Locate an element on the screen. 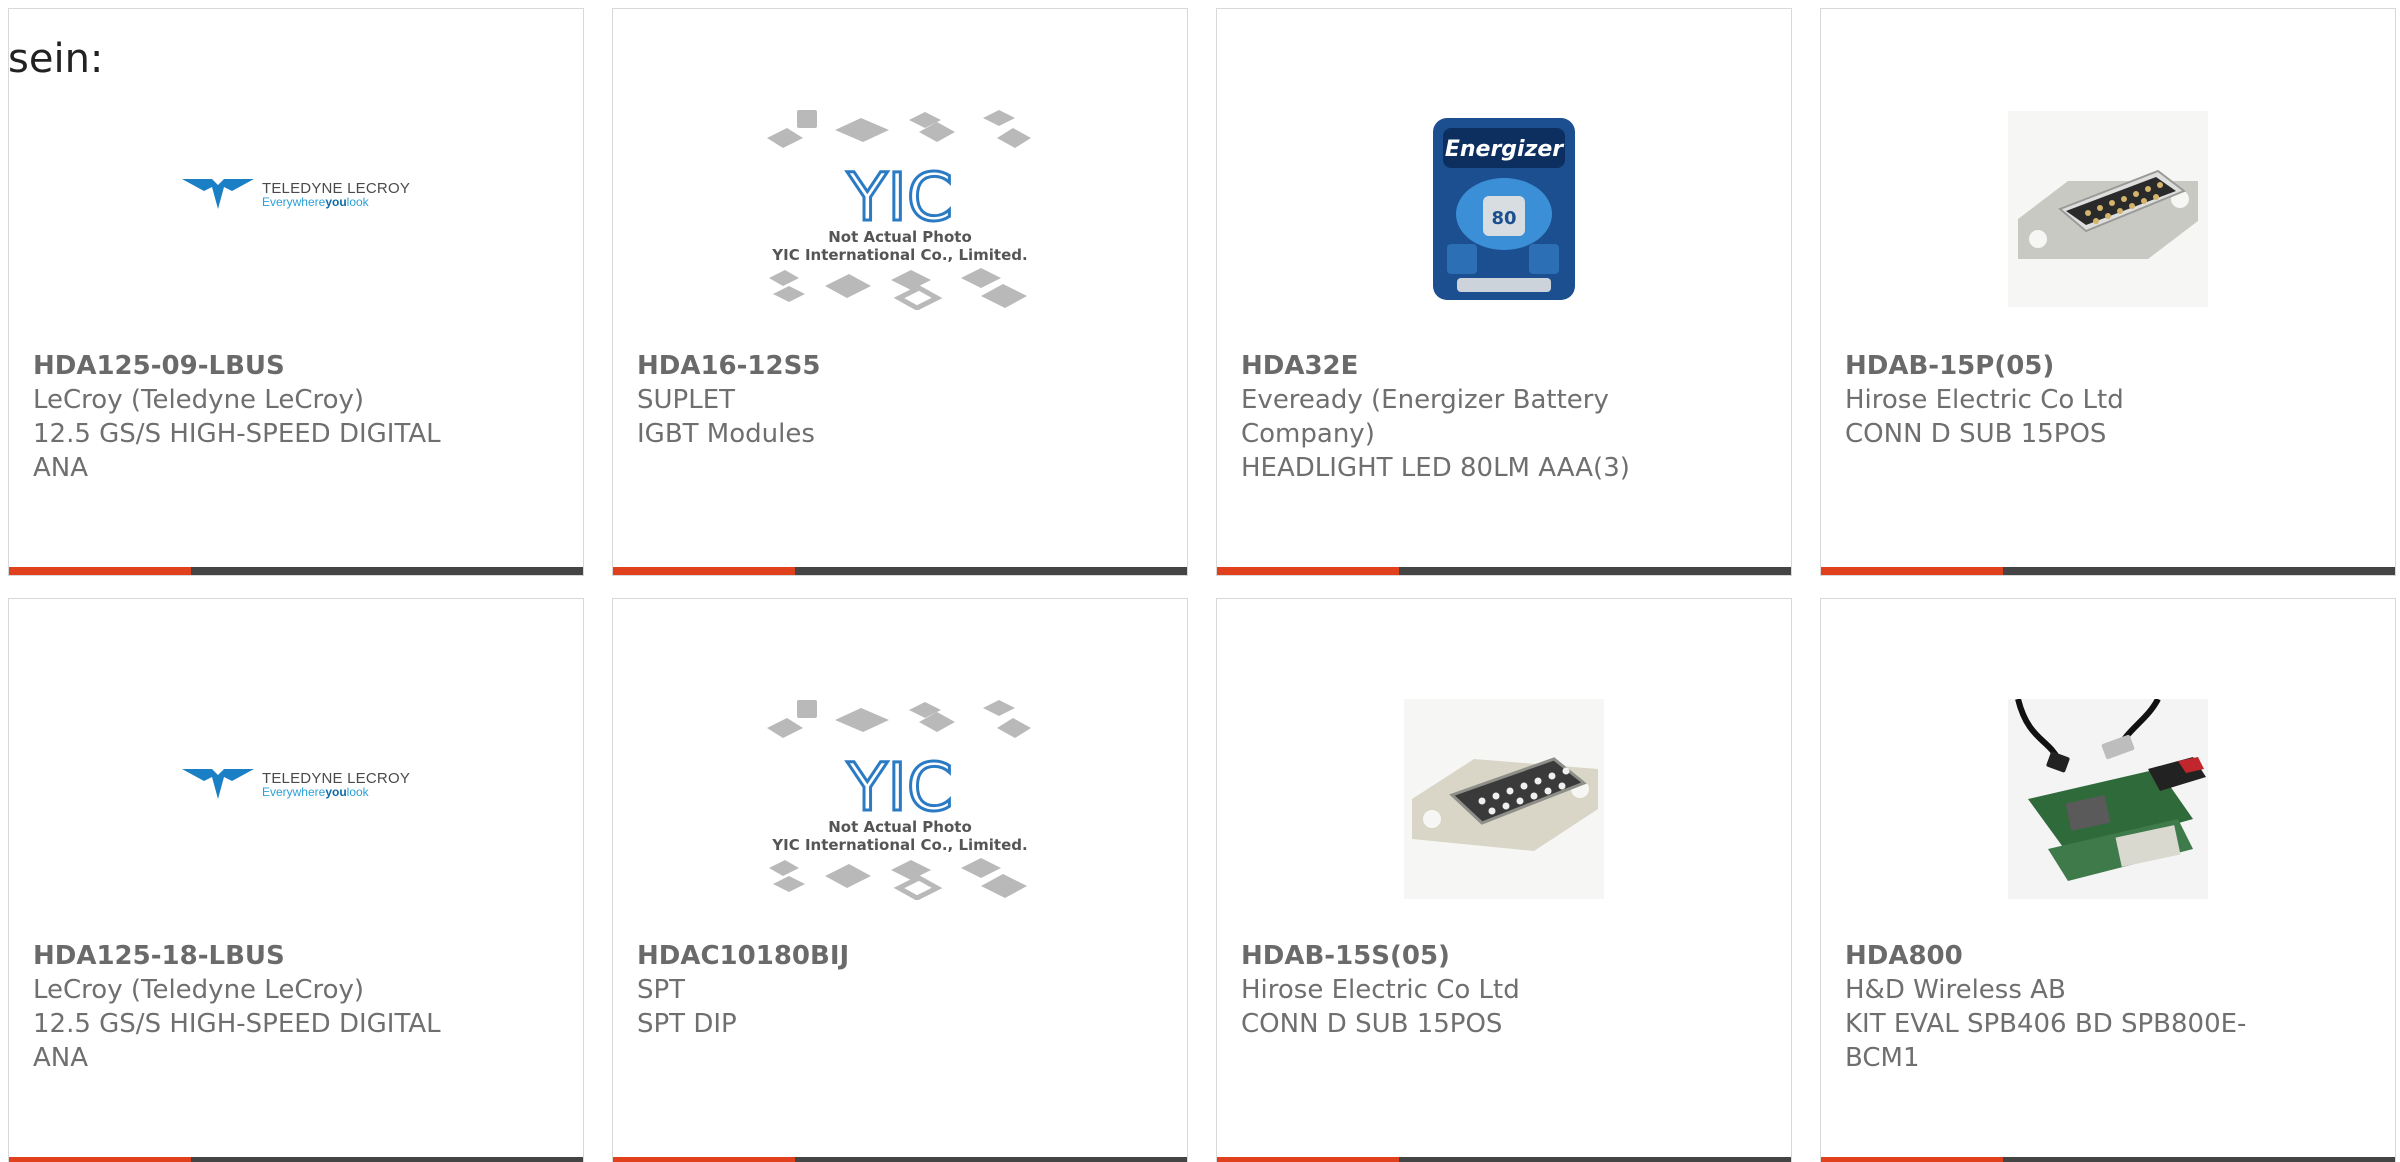 This screenshot has width=2400, height=1162. eval-kit-photo is located at coordinates (2108, 799).